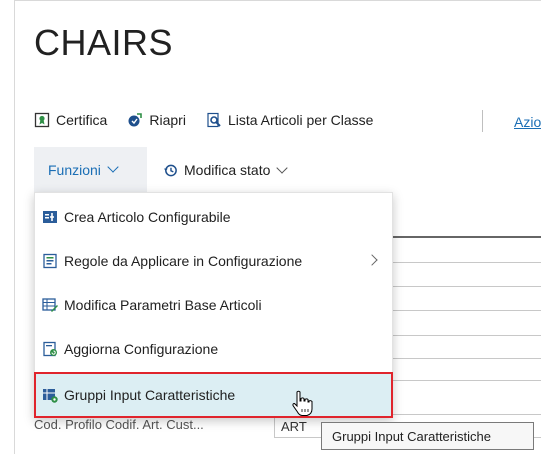  What do you see at coordinates (50, 305) in the screenshot?
I see `edit-table-icon` at bounding box center [50, 305].